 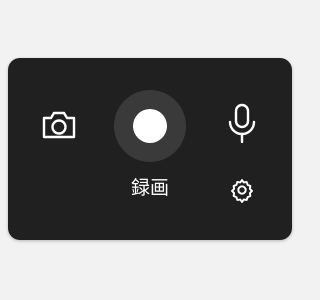 I want to click on camera-icon, so click(x=59, y=125).